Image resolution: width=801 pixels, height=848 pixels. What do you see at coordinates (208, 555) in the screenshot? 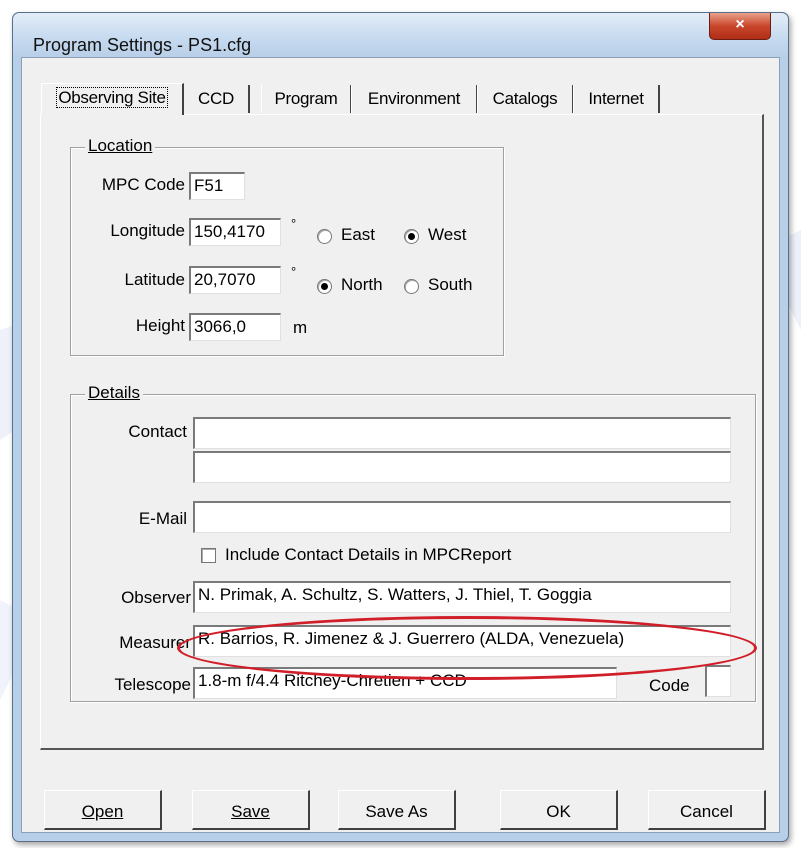
I see `include-contact-checkbox` at bounding box center [208, 555].